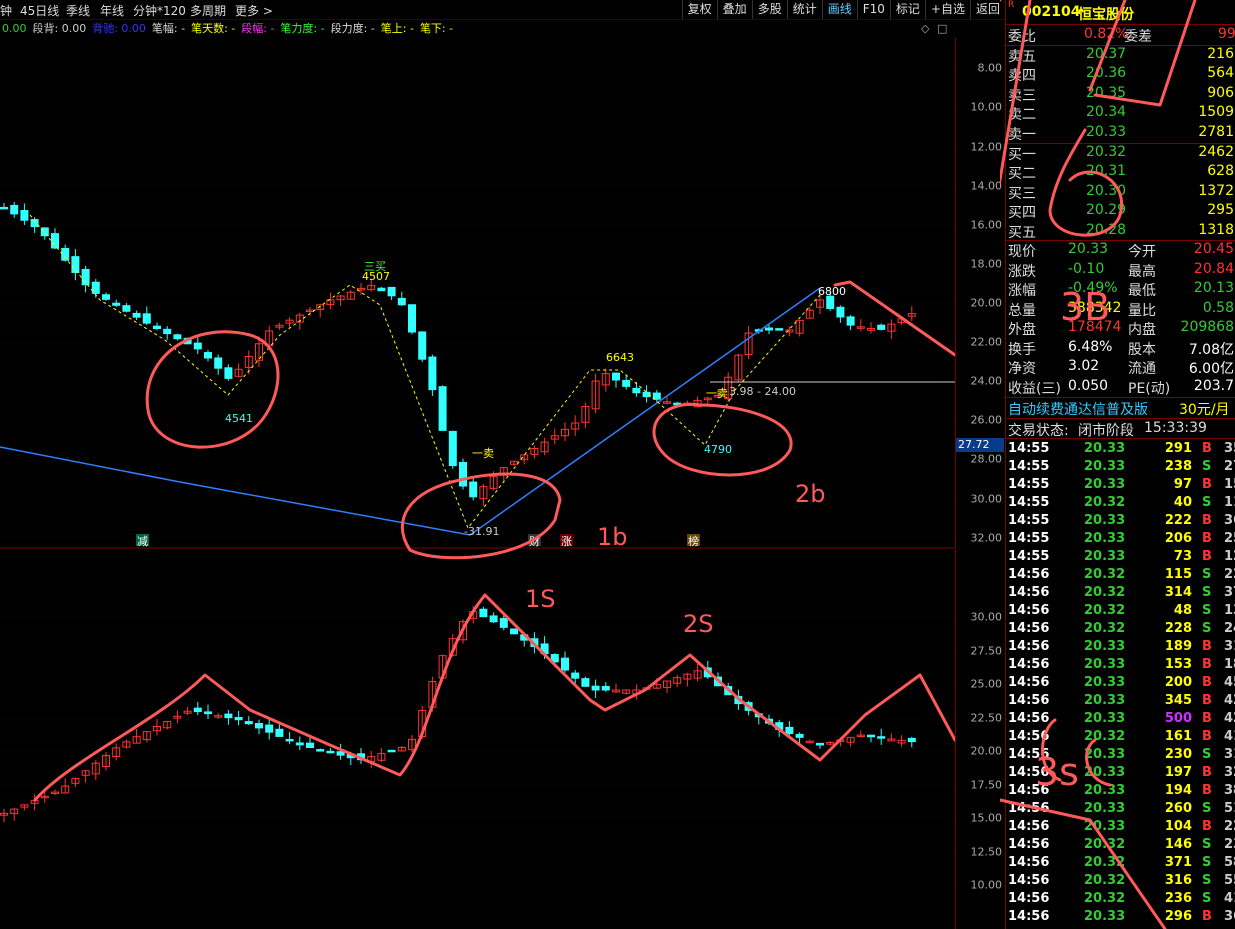 The width and height of the screenshot is (1235, 929). Describe the element at coordinates (112, 10) in the screenshot. I see `tab-year: 年线` at that location.